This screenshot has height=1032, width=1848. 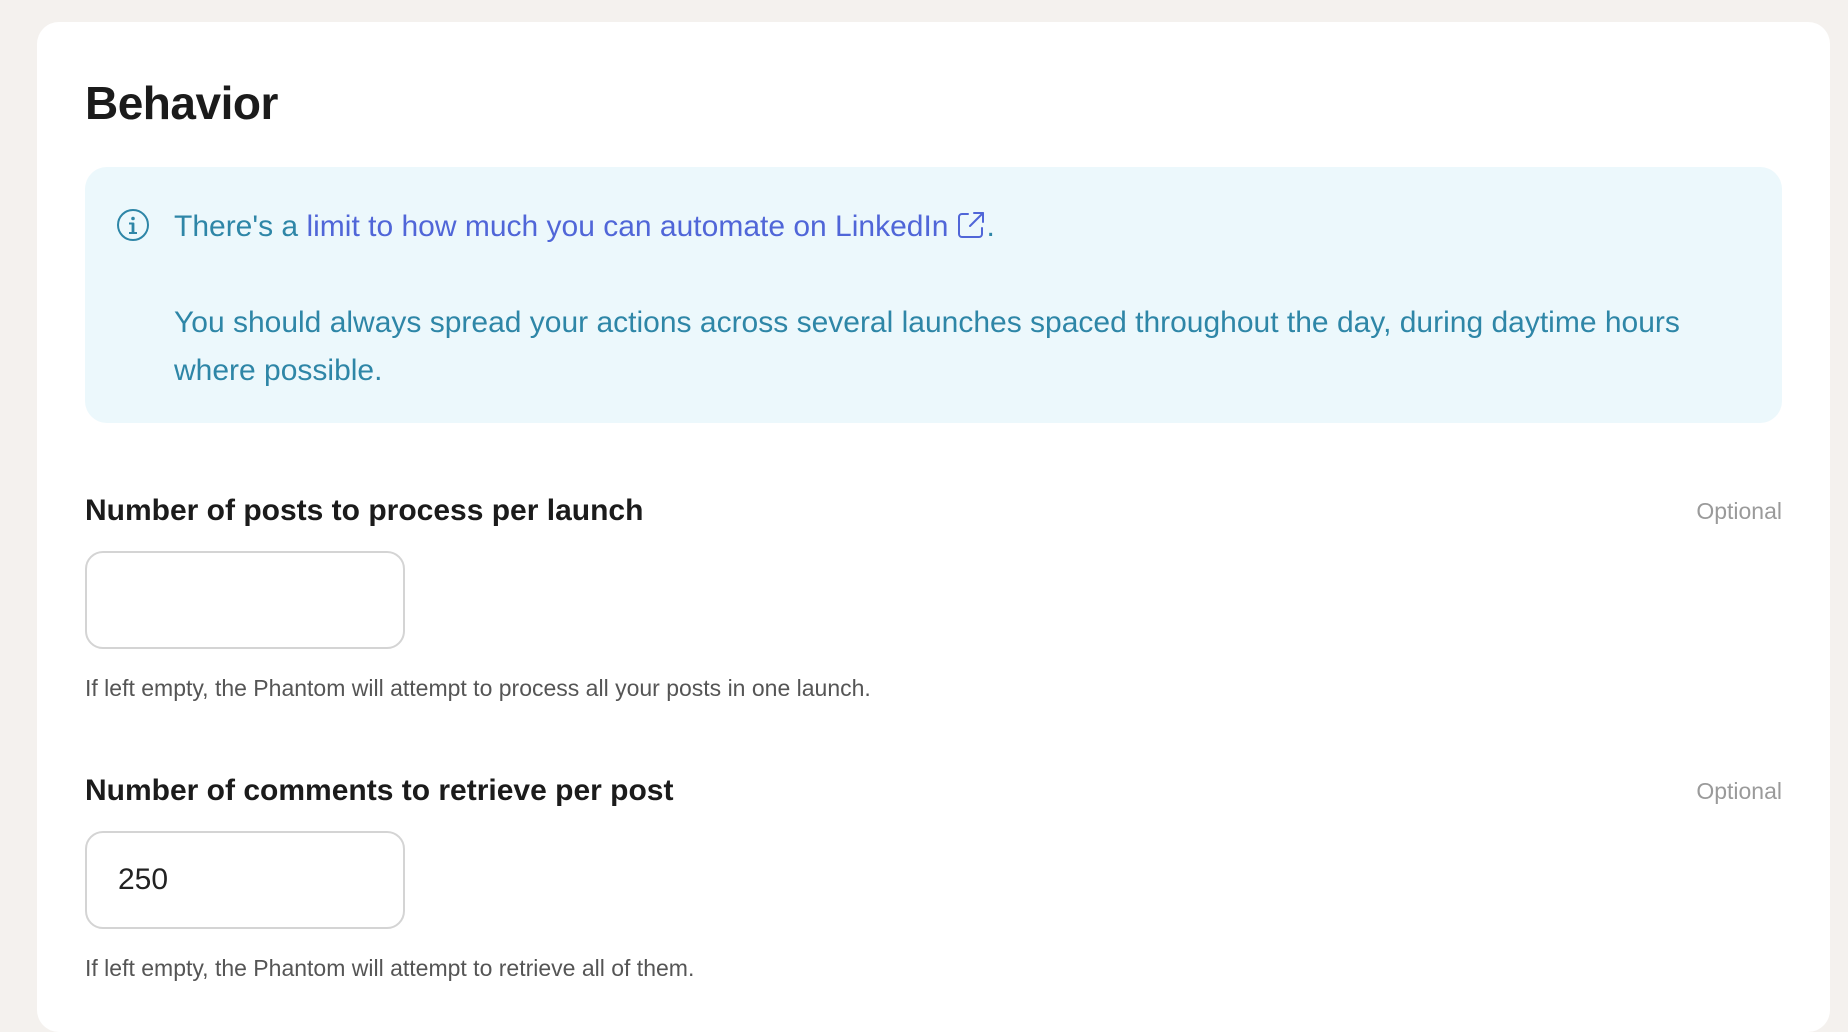 I want to click on section-title: Behavior, so click(x=181, y=103).